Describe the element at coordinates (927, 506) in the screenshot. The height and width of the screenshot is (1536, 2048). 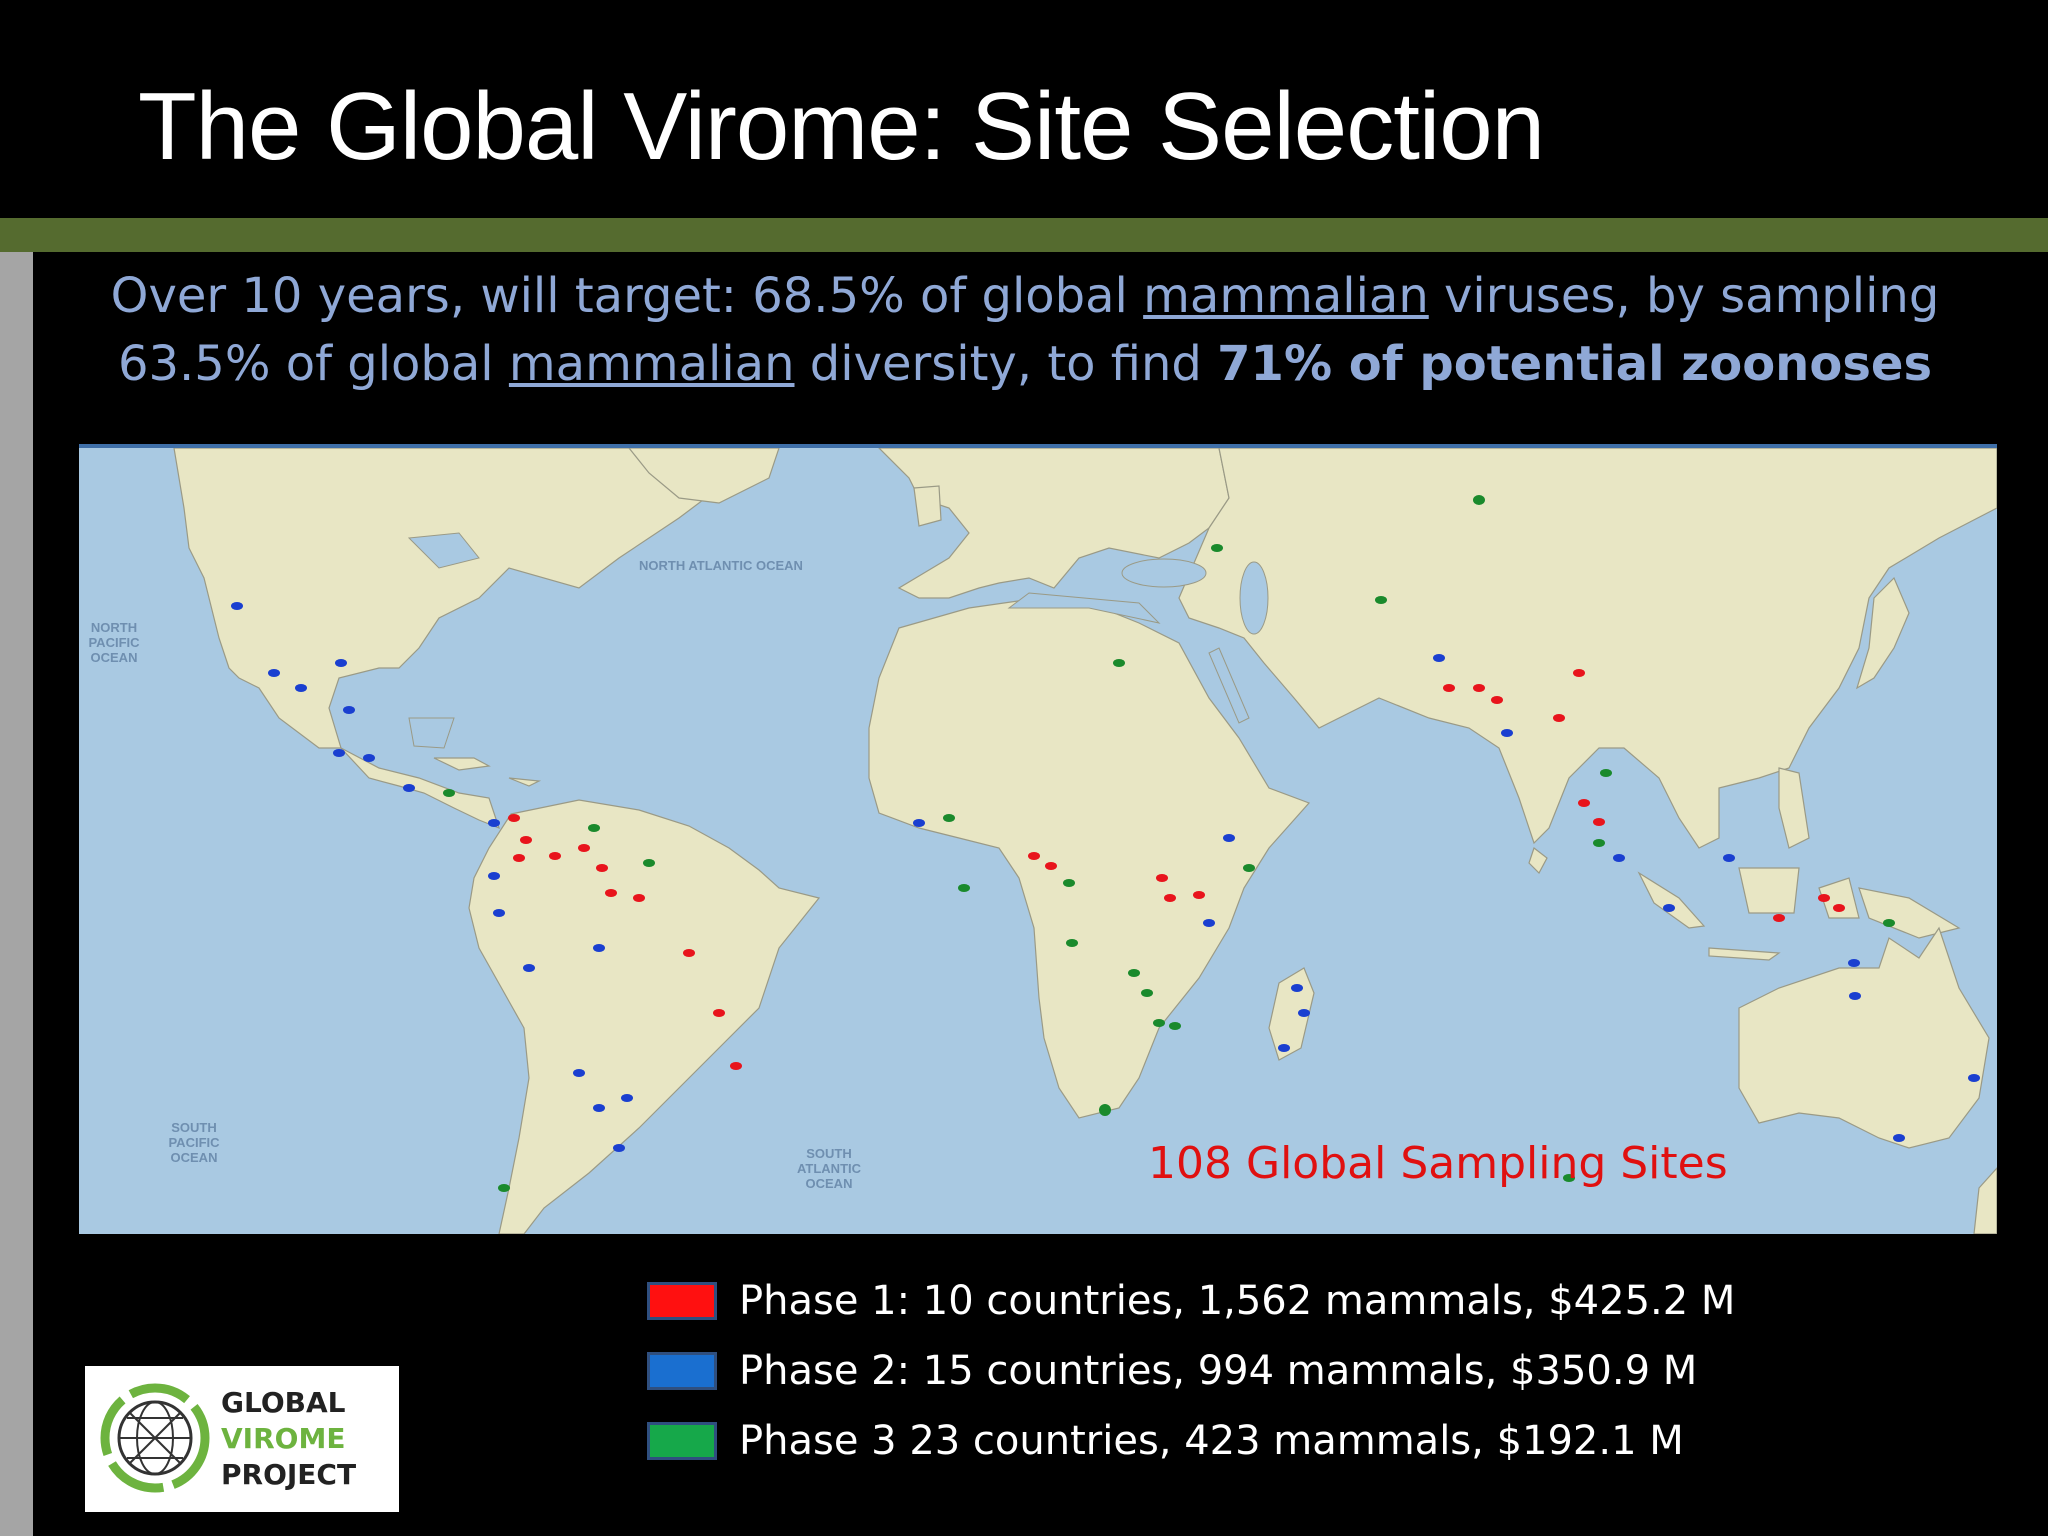
I see `uk-ireland` at that location.